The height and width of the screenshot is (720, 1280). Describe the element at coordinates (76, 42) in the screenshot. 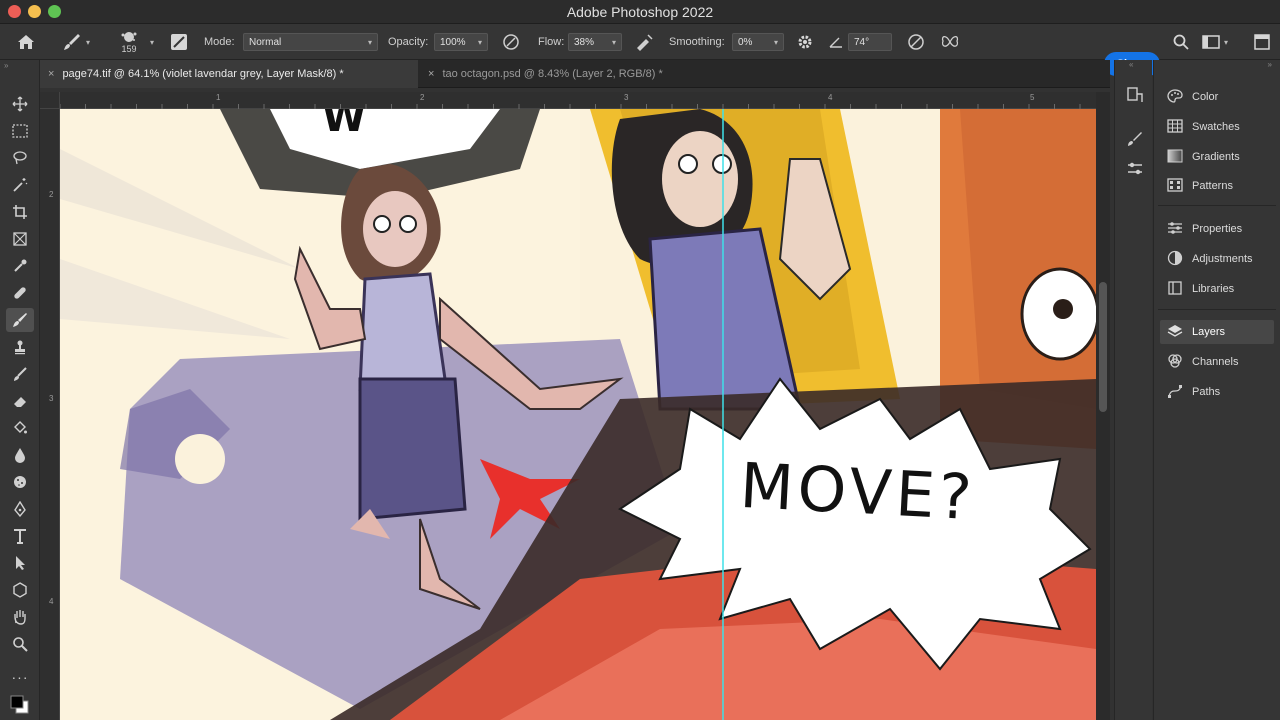

I see `brush-preset-picker: ▾` at that location.